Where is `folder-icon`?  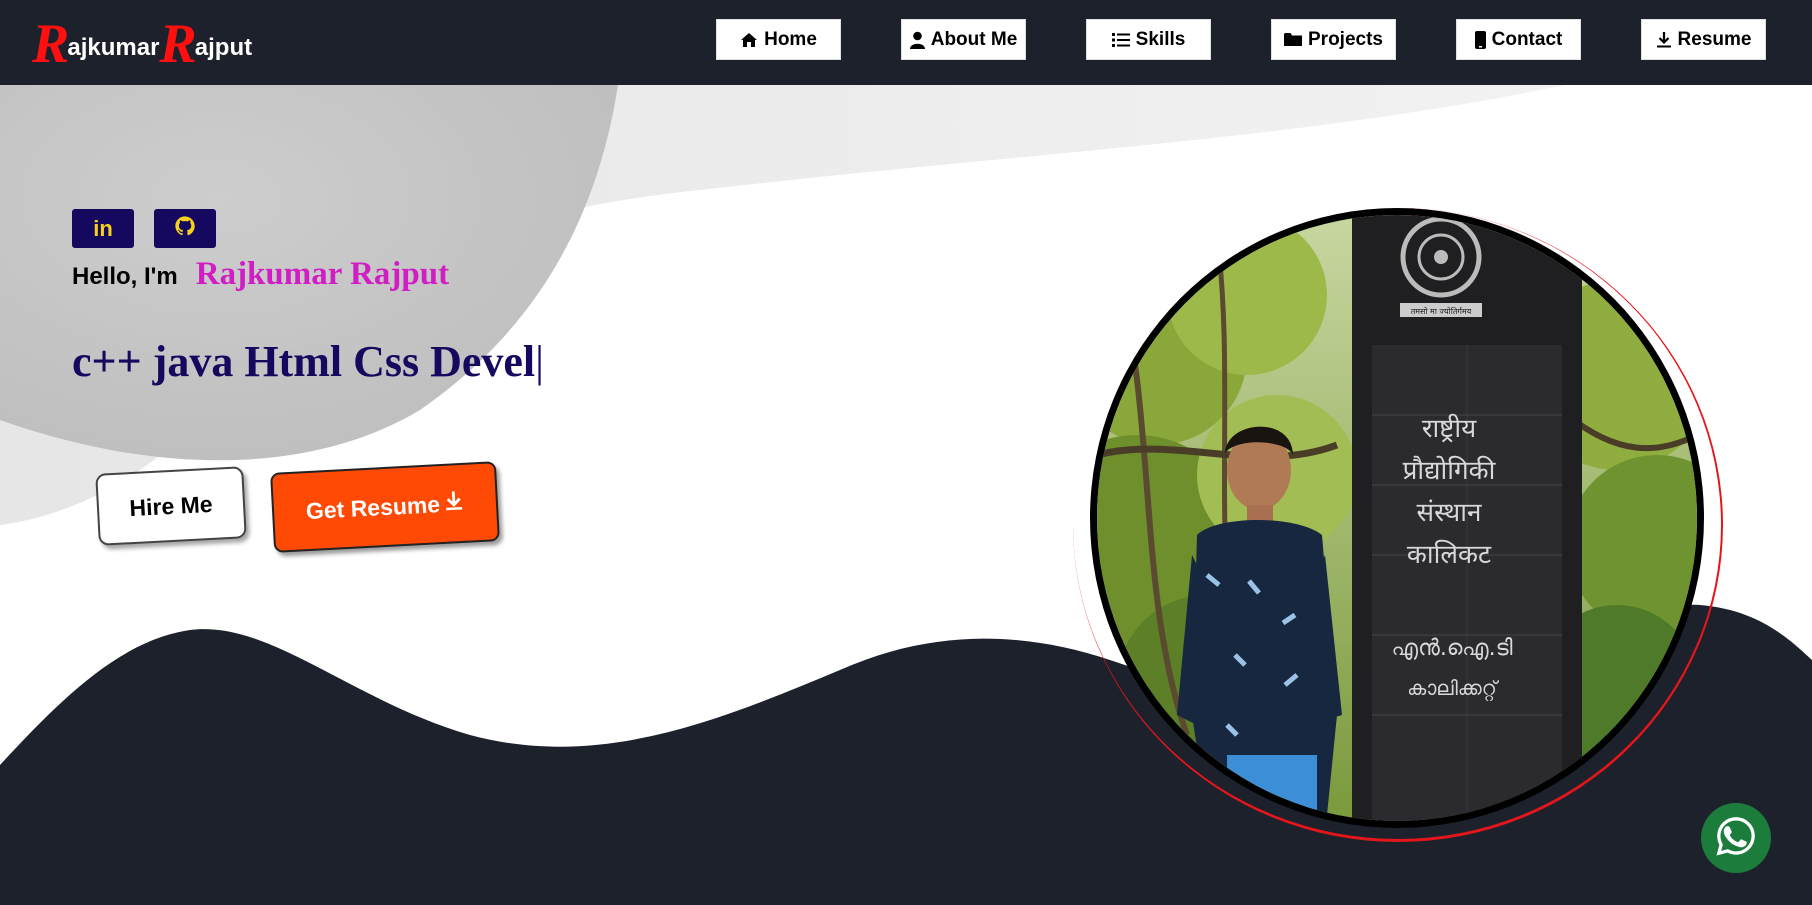 folder-icon is located at coordinates (1293, 39).